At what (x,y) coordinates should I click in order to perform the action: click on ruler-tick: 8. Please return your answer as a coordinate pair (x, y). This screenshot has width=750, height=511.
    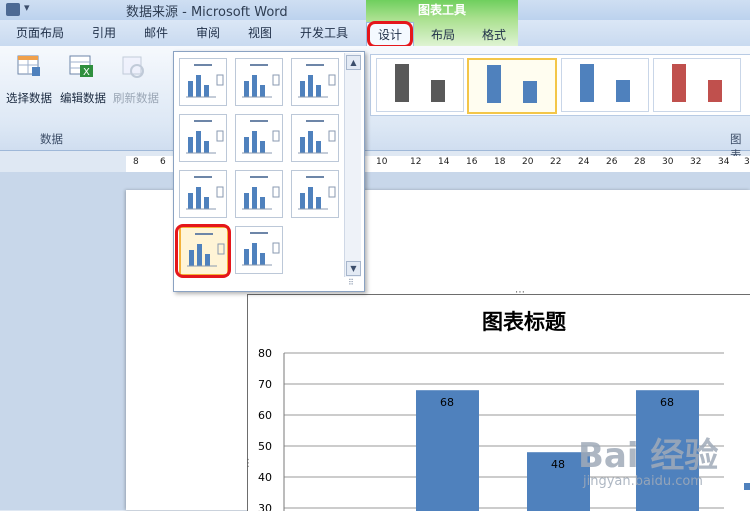
    Looking at the image, I should click on (136, 162).